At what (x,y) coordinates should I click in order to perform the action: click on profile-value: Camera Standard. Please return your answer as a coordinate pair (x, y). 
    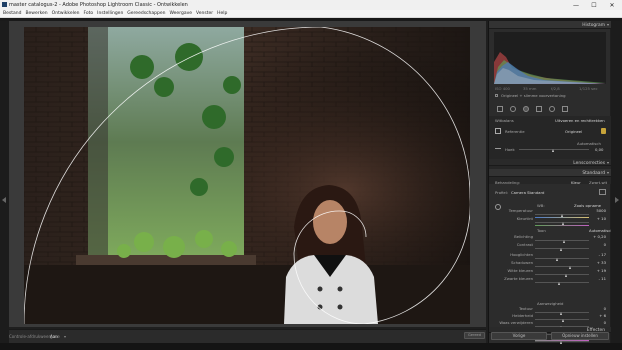
    Looking at the image, I should click on (527, 192).